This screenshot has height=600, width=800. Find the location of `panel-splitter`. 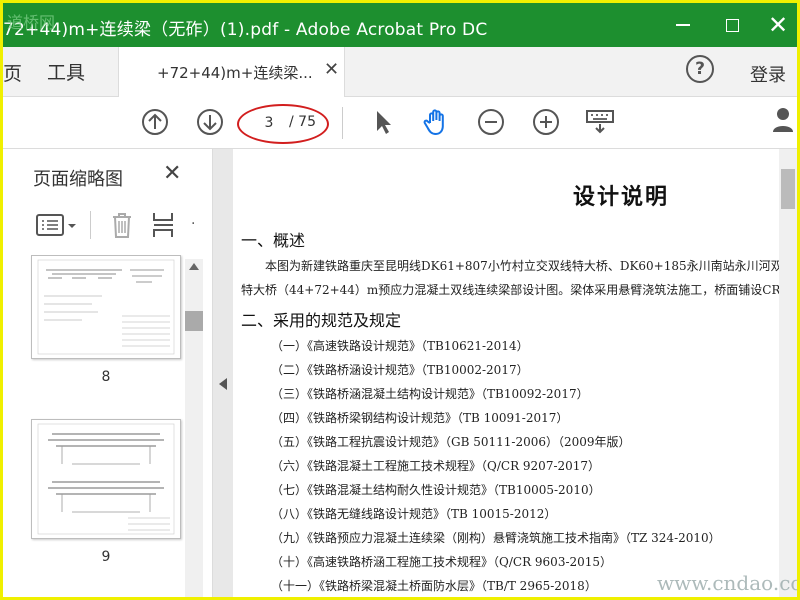

panel-splitter is located at coordinates (223, 373).